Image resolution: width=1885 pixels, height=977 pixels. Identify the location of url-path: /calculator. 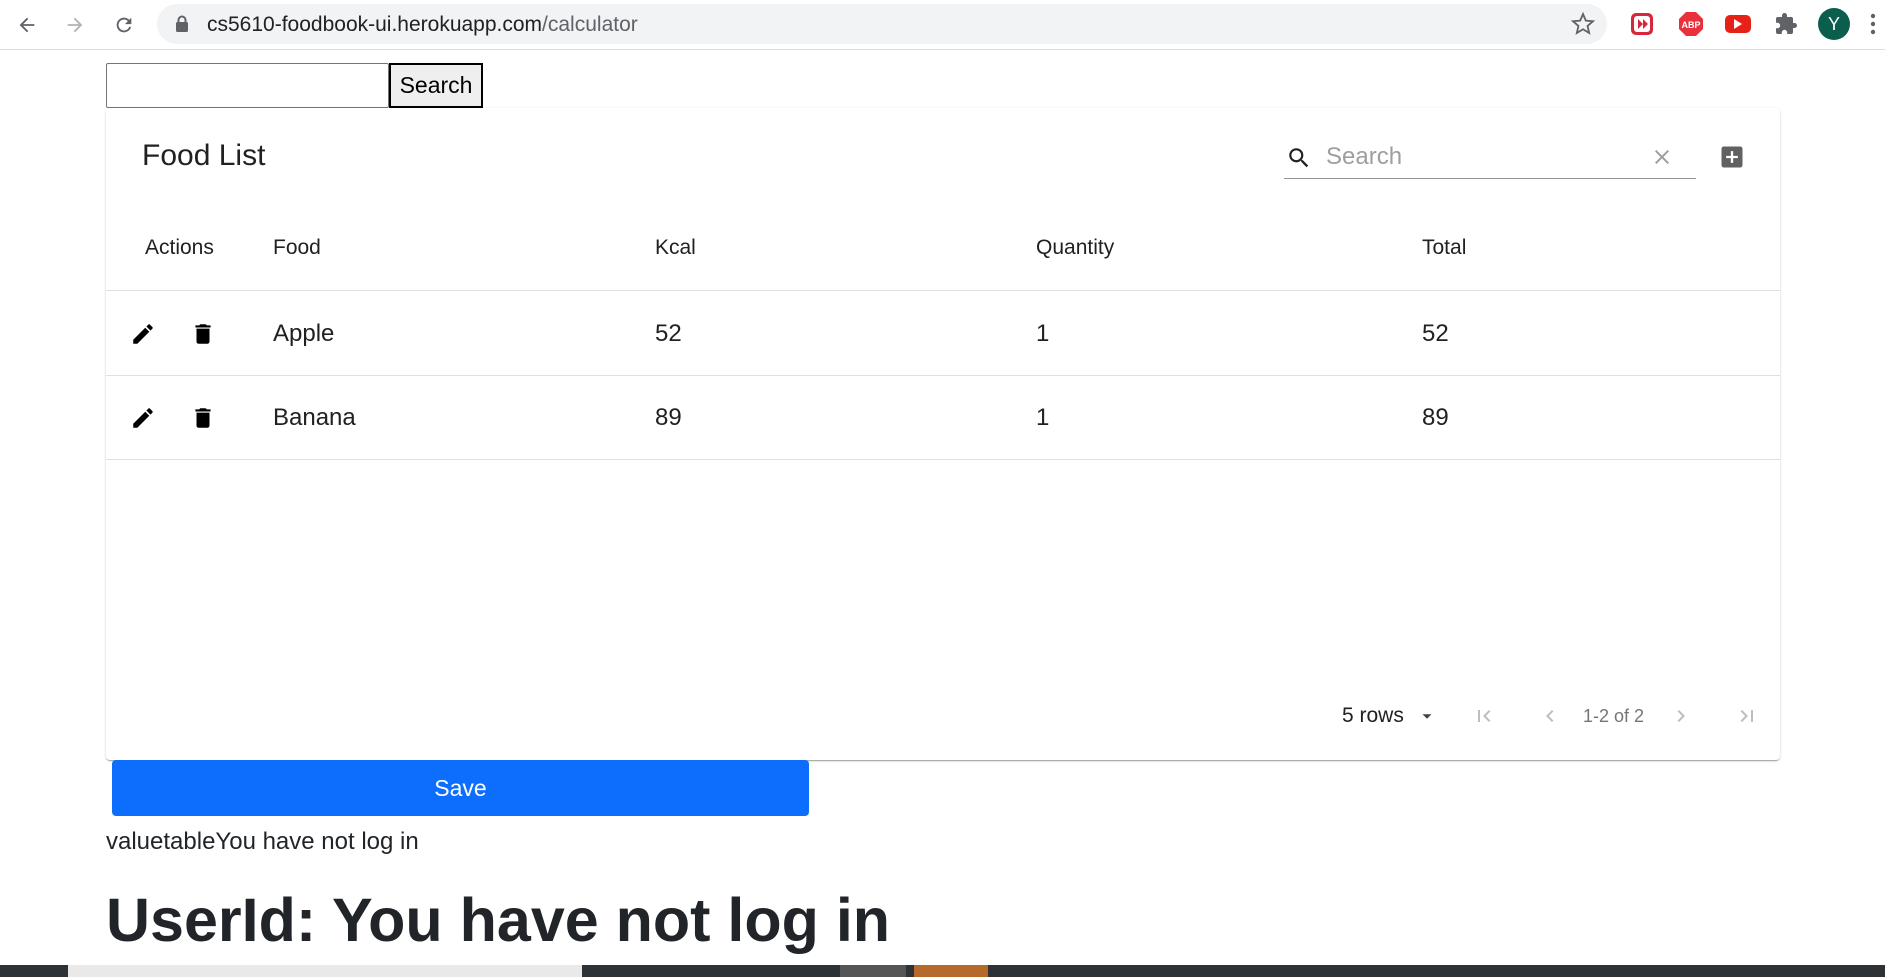
(590, 24).